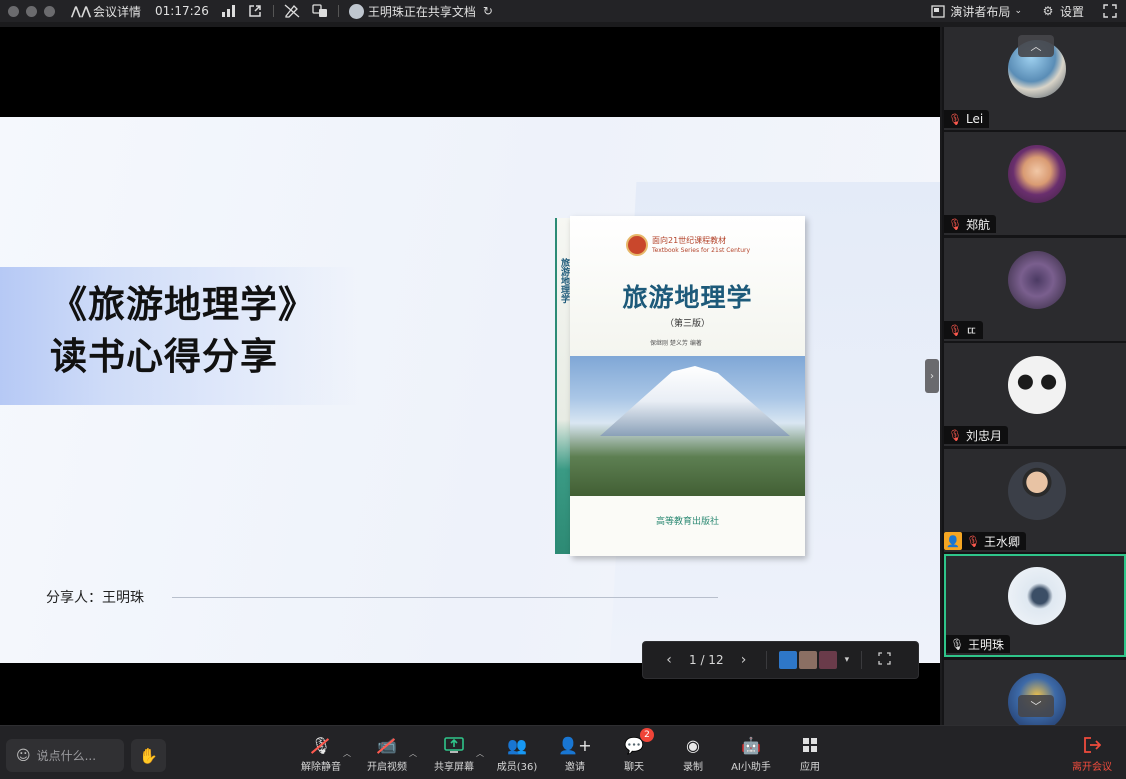  I want to click on chat-button: 💬 2 聊天, so click(634, 752).